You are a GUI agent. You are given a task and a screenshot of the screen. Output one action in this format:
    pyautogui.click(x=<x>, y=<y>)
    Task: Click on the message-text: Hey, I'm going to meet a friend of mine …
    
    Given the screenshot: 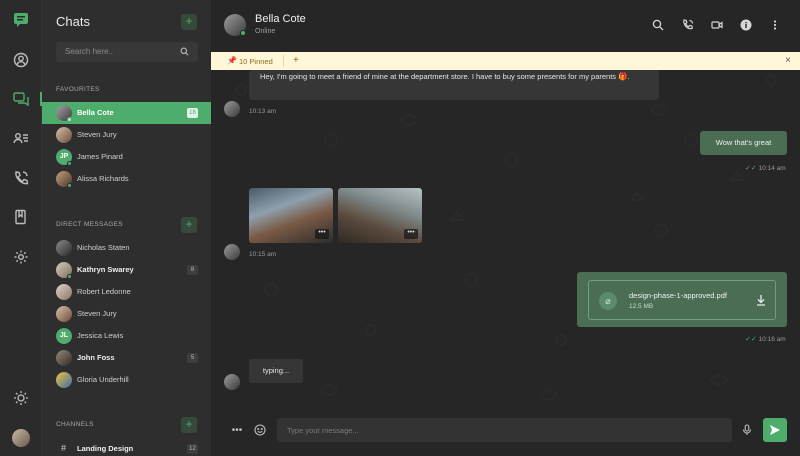 What is the action you would take?
    pyautogui.click(x=445, y=76)
    